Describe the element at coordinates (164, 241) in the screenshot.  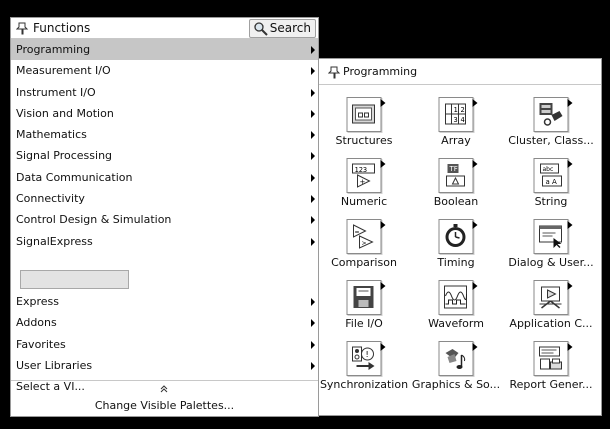
I see `menu-item-signalexpress: SignalExpress` at that location.